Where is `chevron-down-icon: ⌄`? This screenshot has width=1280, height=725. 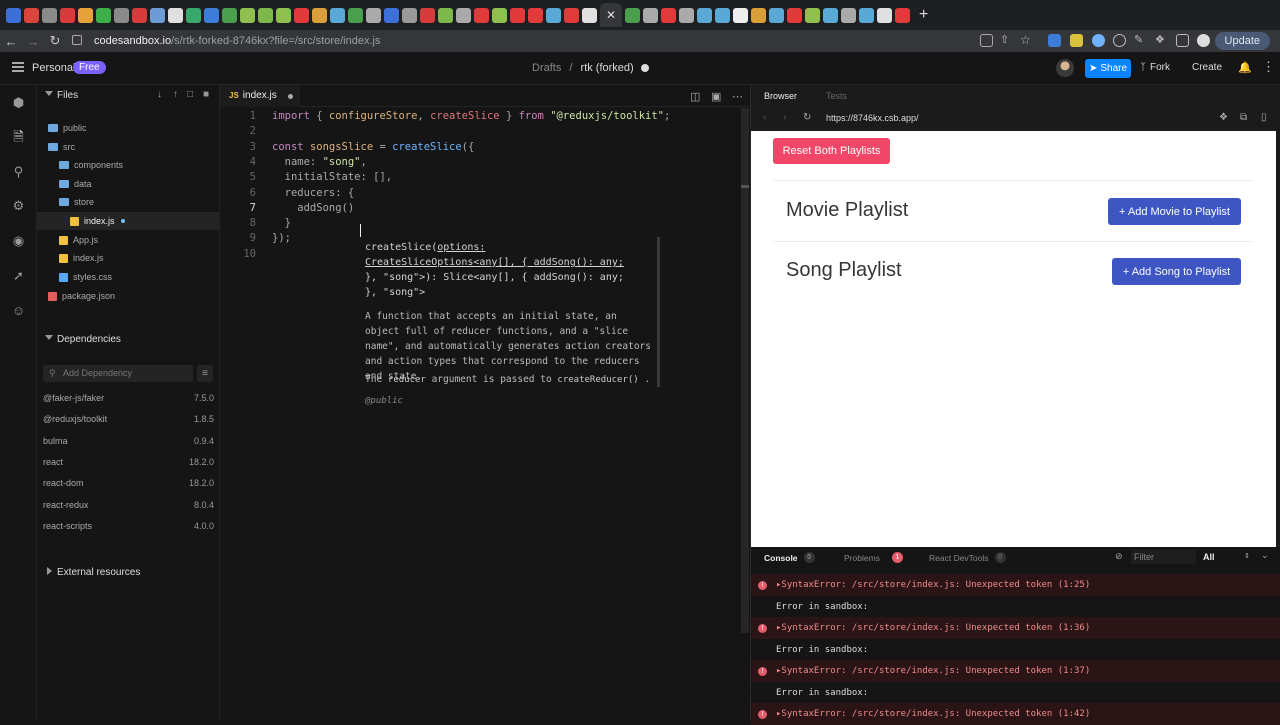 chevron-down-icon: ⌄ is located at coordinates (1265, 555).